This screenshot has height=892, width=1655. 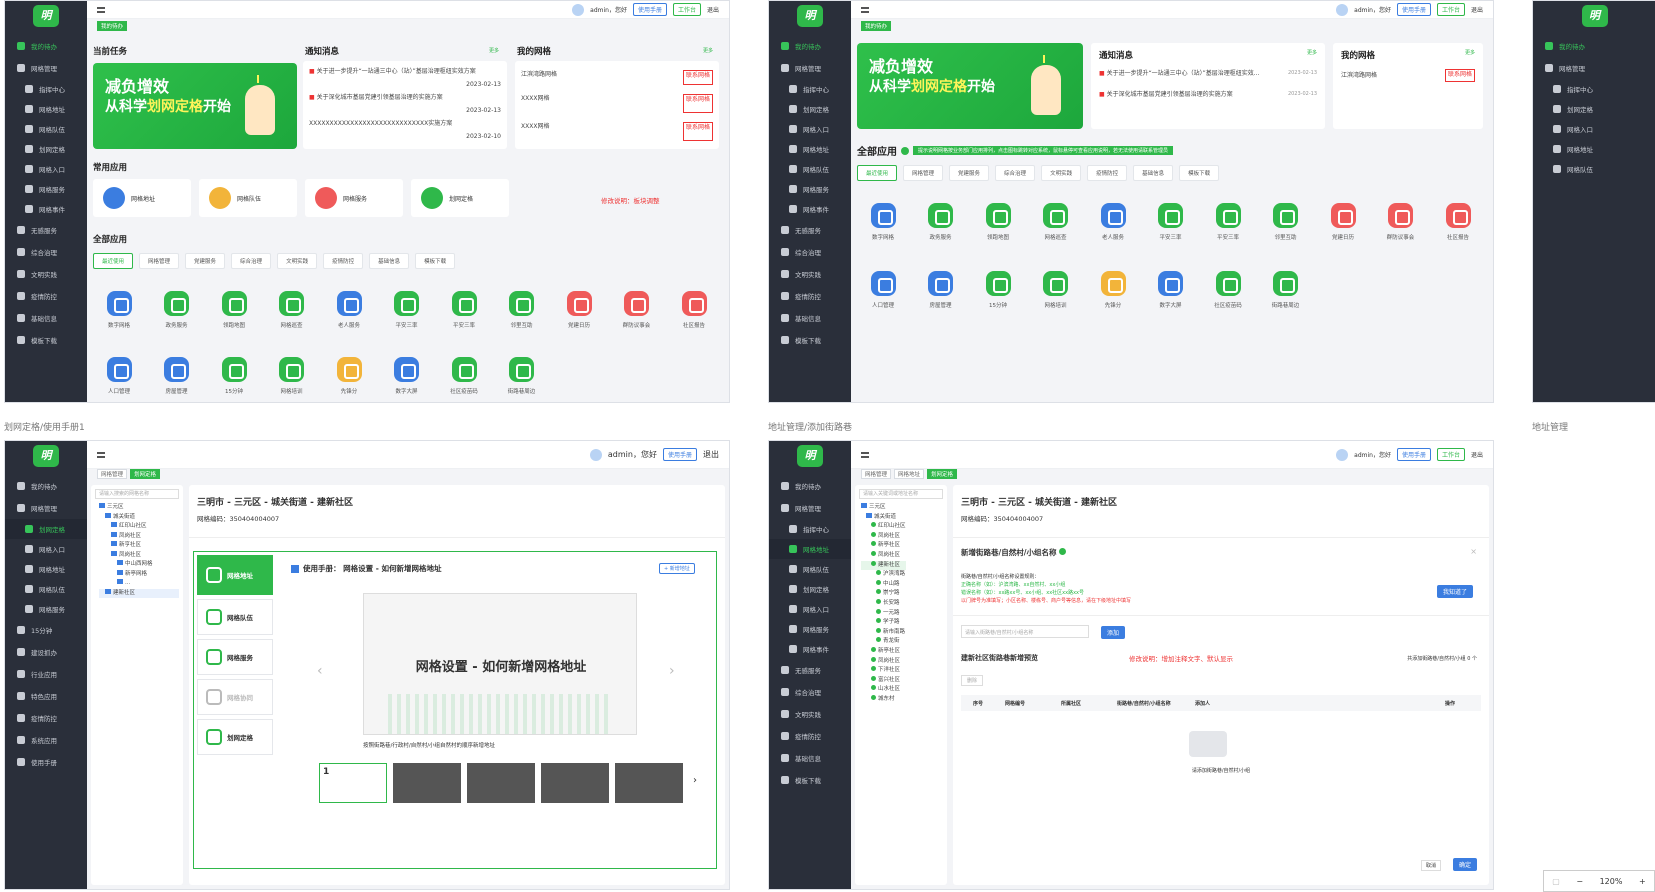 What do you see at coordinates (883, 594) in the screenshot?
I see `tree-node: 崇宁路` at bounding box center [883, 594].